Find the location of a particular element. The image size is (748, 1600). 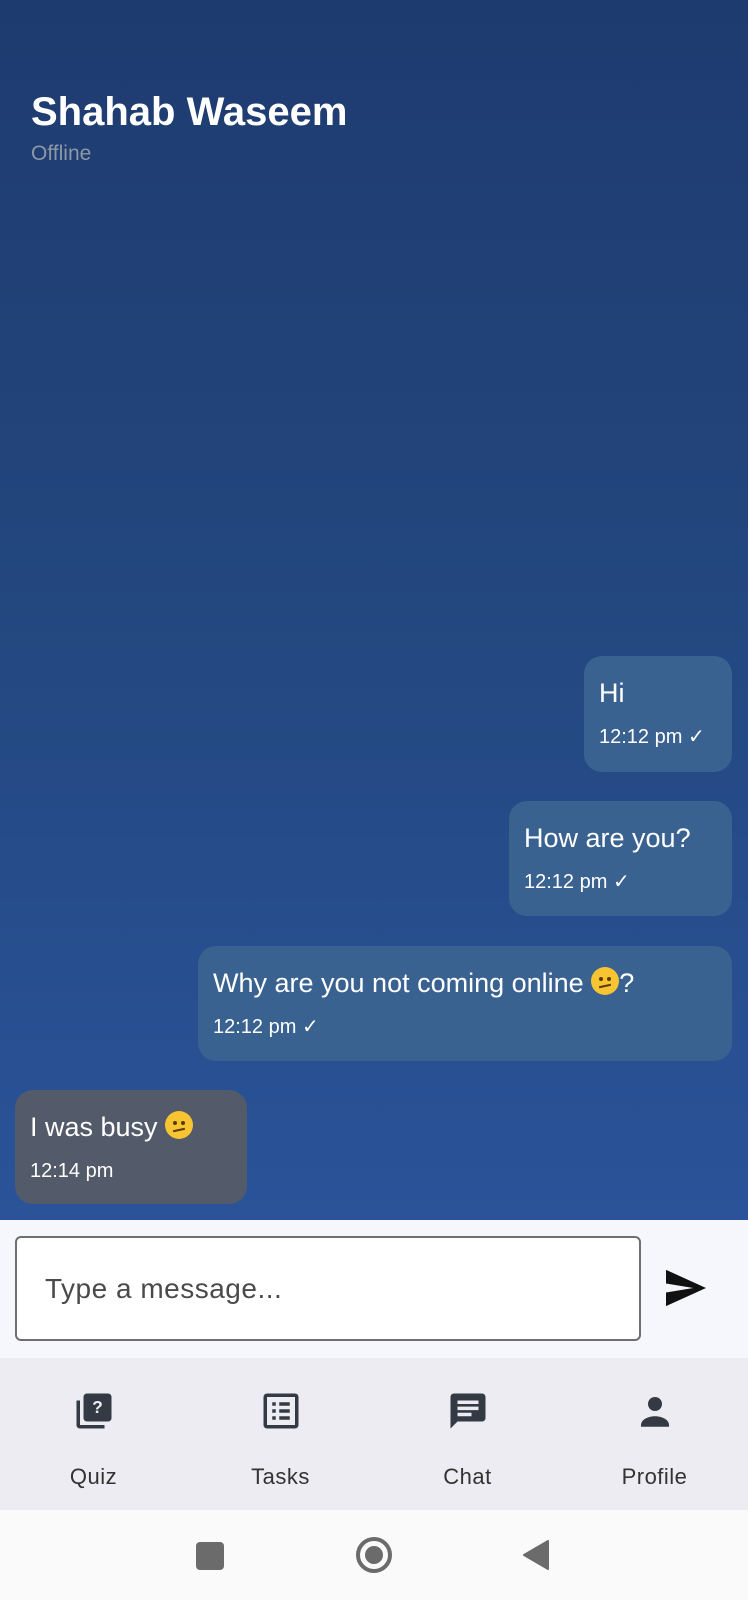

back-button is located at coordinates (536, 1557).